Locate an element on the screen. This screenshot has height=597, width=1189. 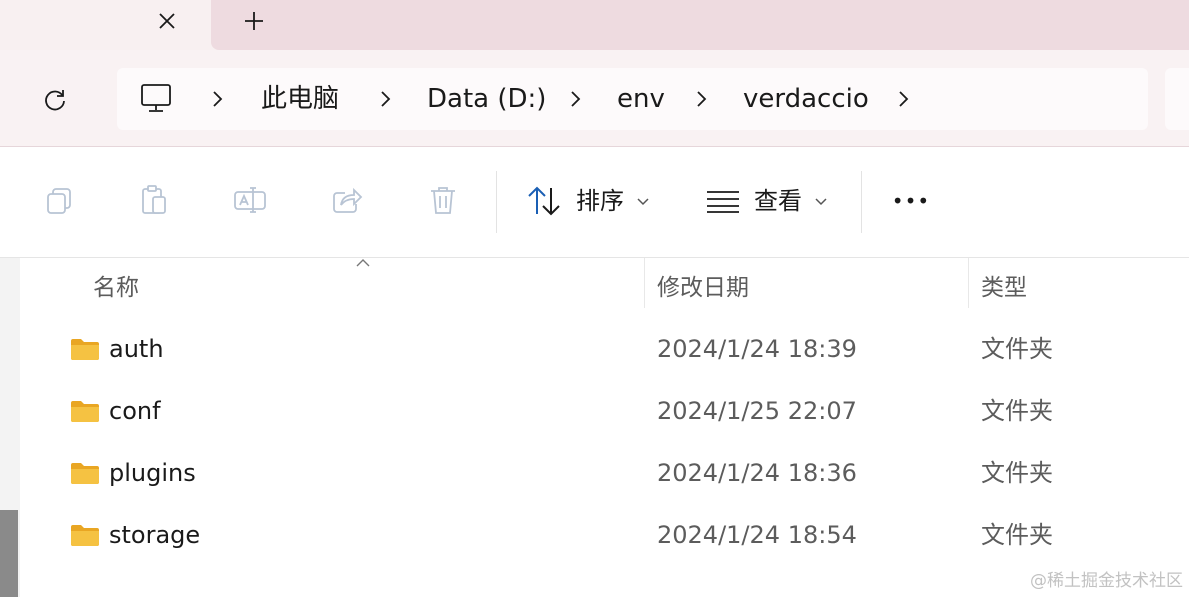
breadcrumb-item: env is located at coordinates (641, 99).